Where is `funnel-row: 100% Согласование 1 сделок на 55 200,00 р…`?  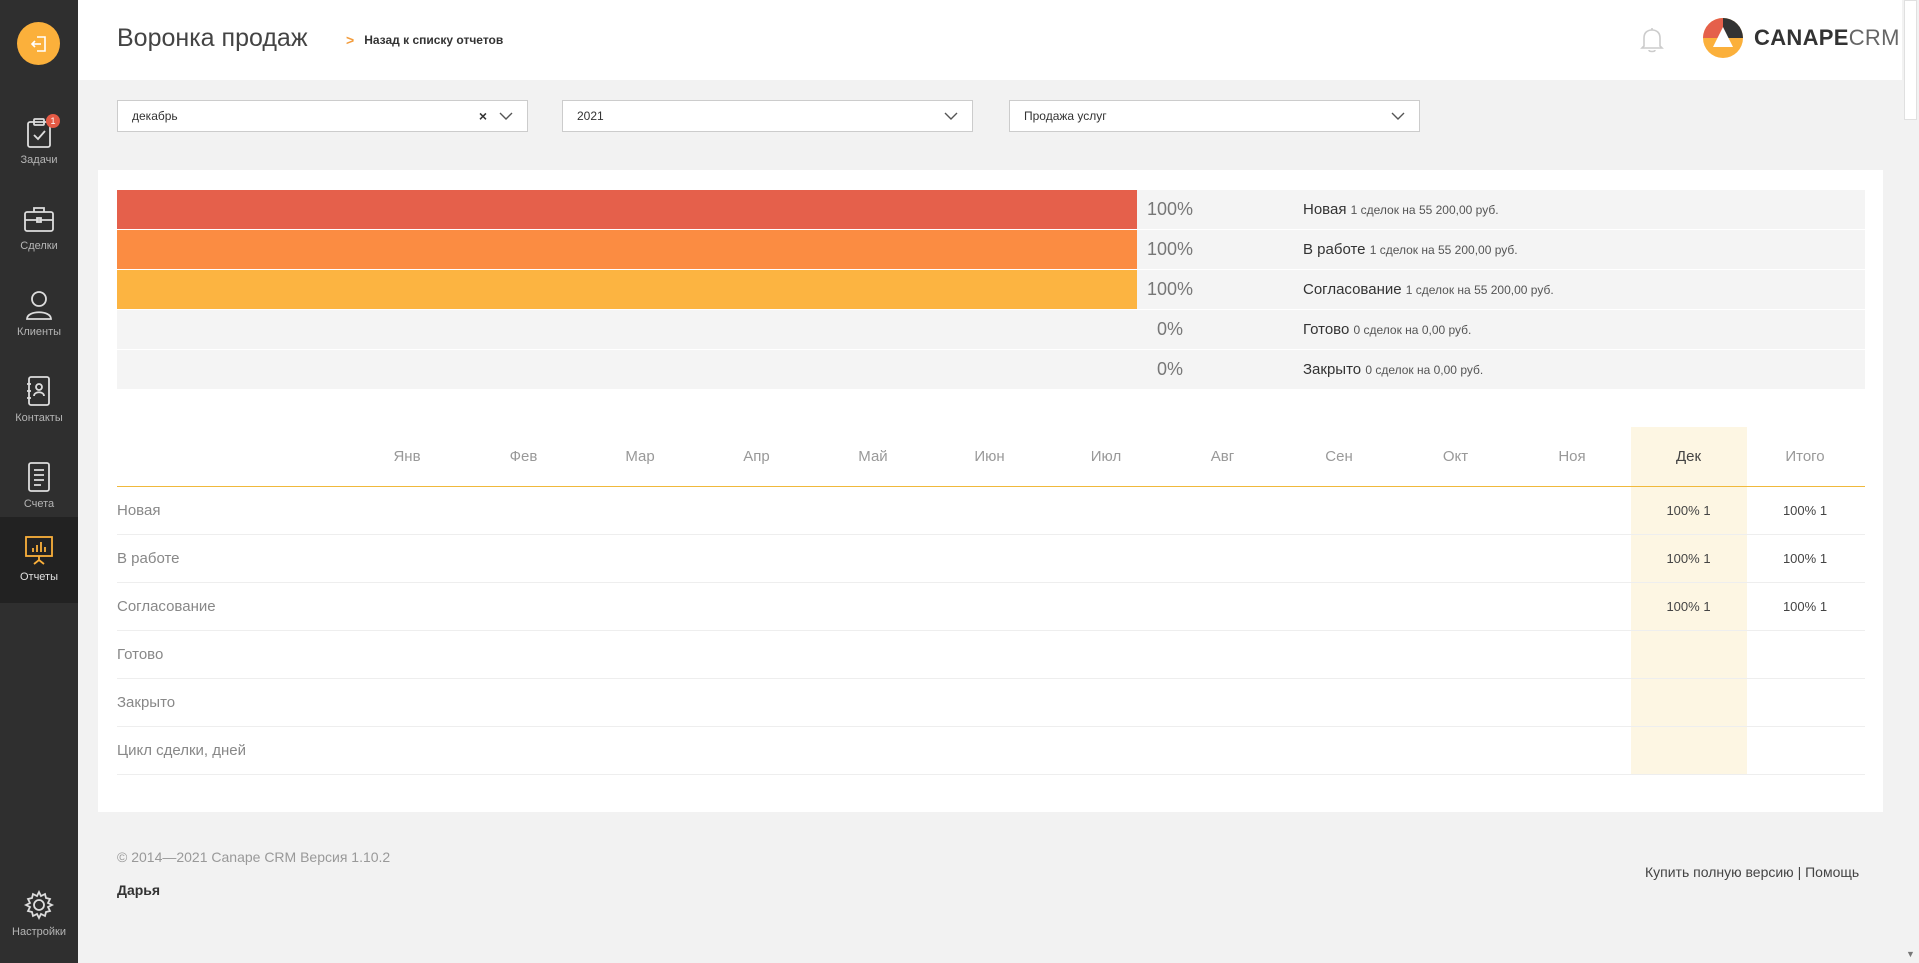
funnel-row: 100% Согласование 1 сделок на 55 200,00 р… is located at coordinates (991, 290).